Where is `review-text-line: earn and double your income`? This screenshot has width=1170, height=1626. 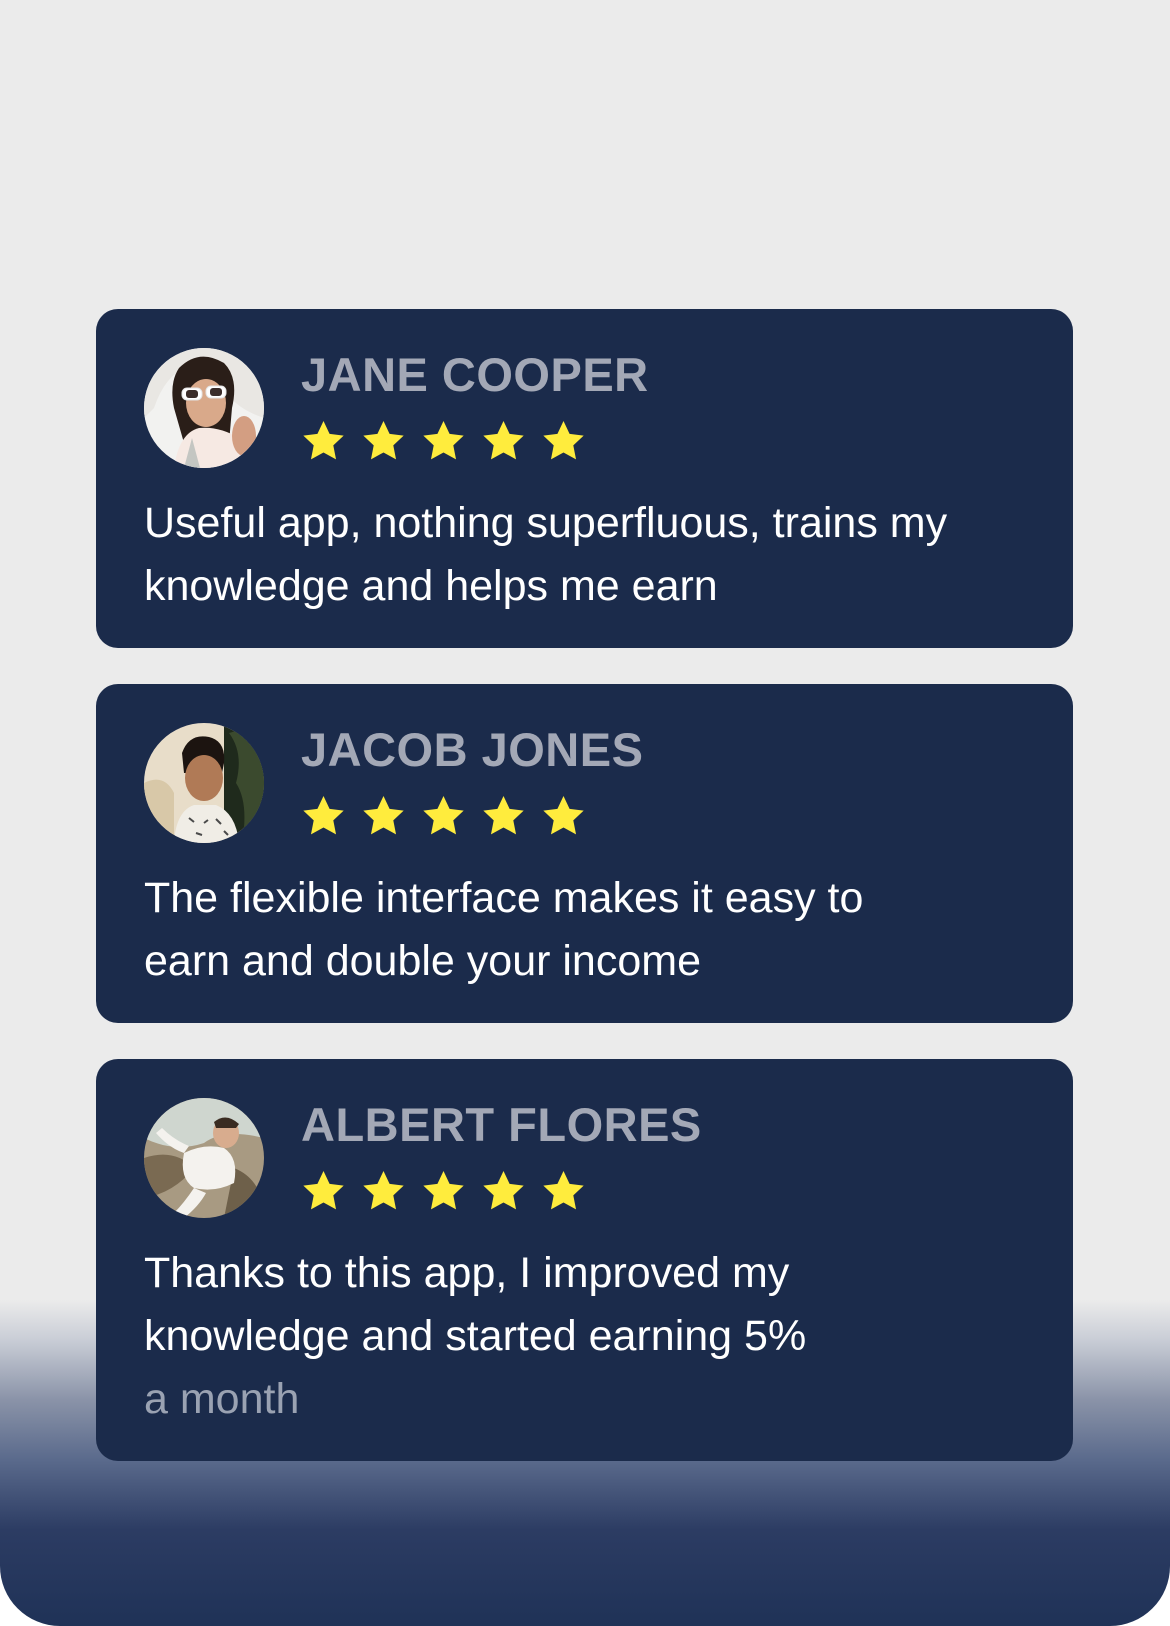 review-text-line: earn and double your income is located at coordinates (422, 961).